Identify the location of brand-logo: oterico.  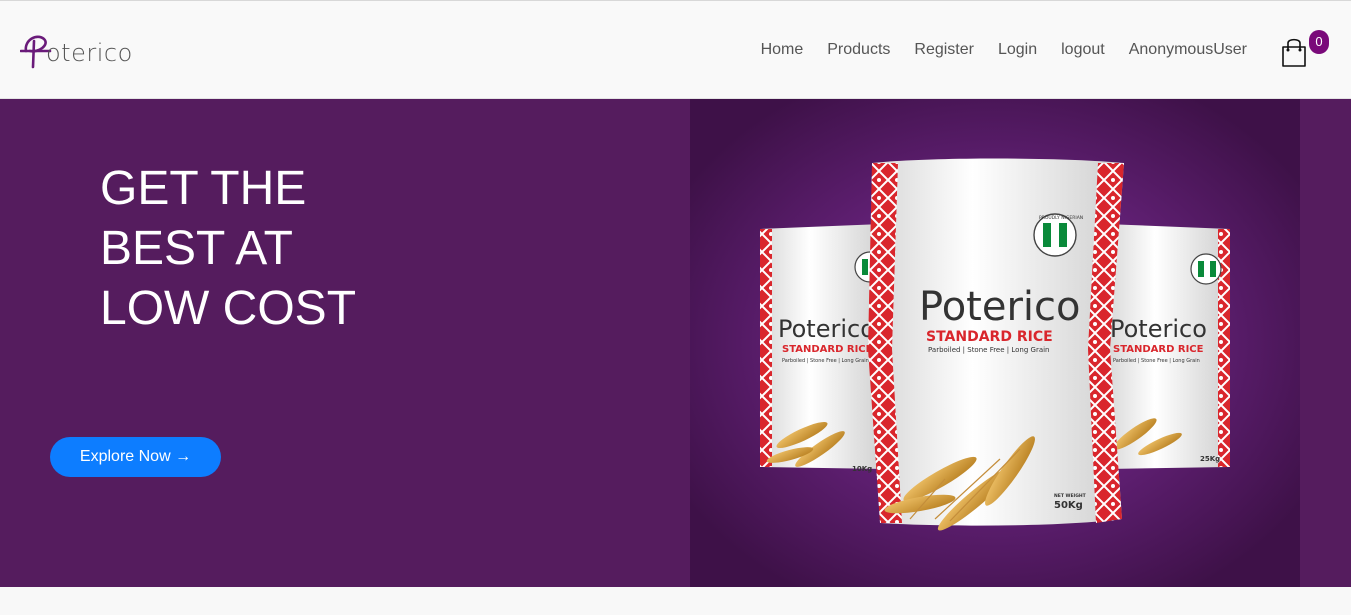
(85, 51).